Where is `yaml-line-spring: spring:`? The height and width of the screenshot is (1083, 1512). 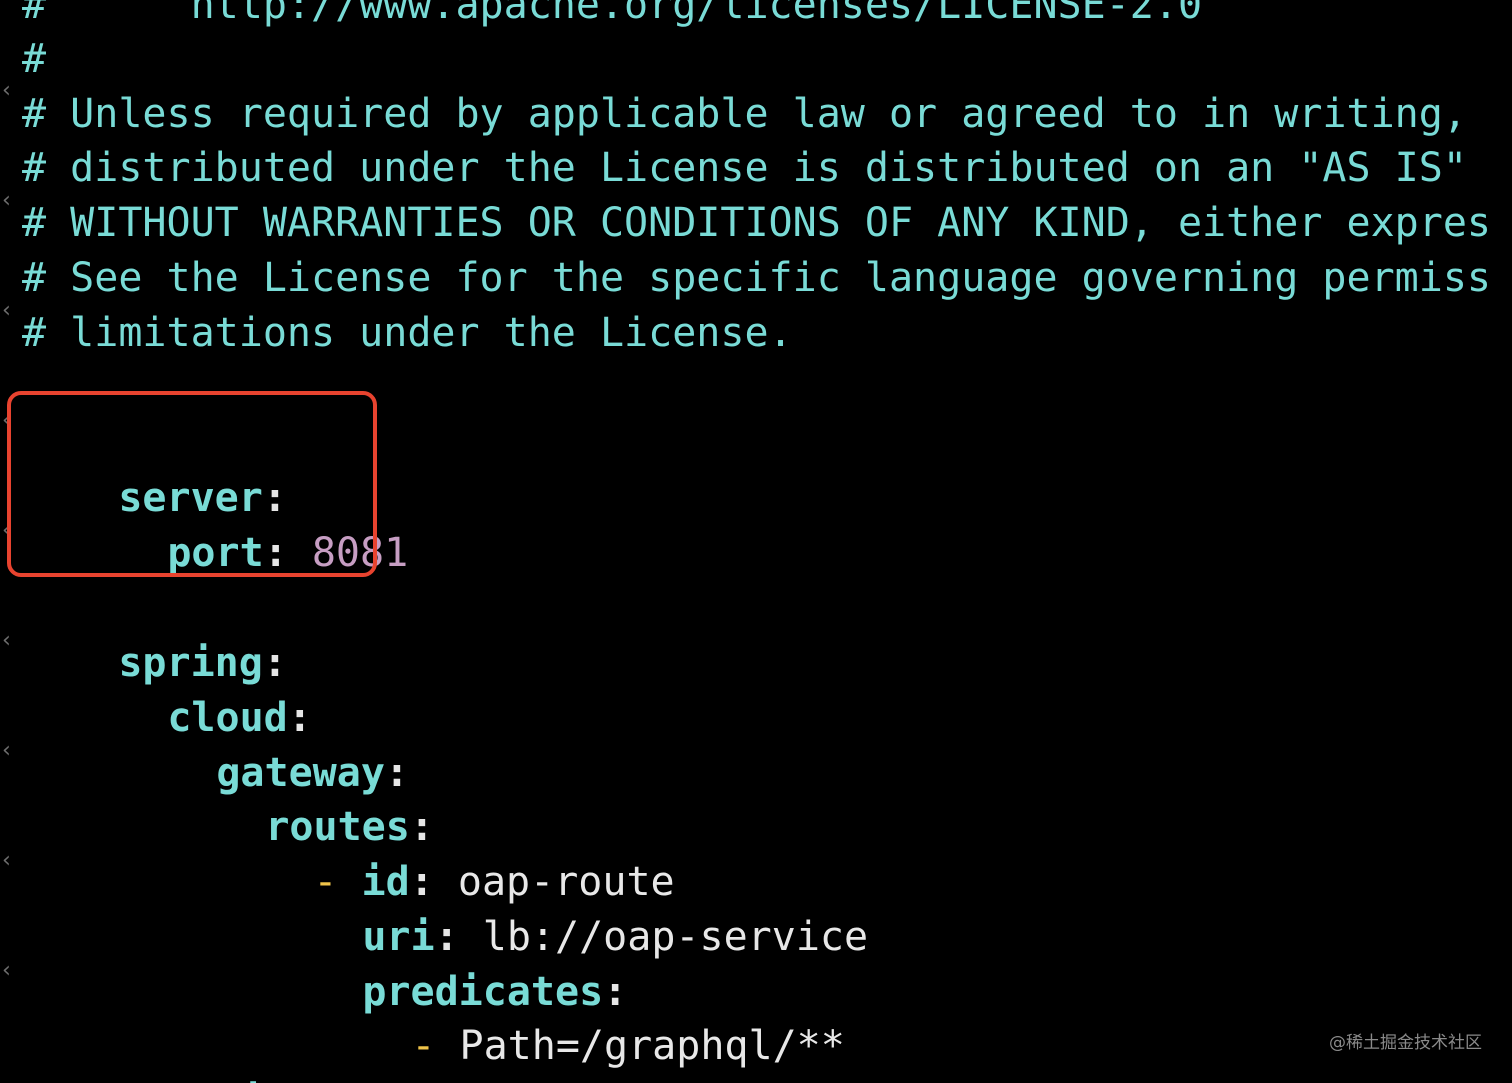 yaml-line-spring: spring: is located at coordinates (154, 633).